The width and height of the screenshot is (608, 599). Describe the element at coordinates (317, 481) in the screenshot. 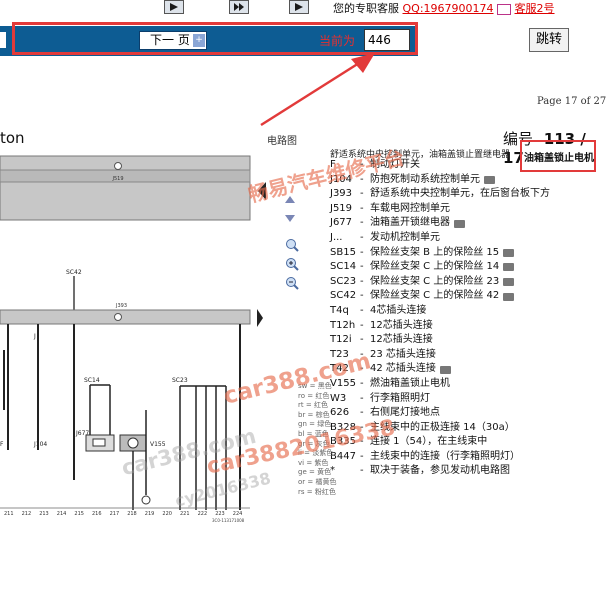

I see `wire-color-item: or = 橘黄色` at that location.